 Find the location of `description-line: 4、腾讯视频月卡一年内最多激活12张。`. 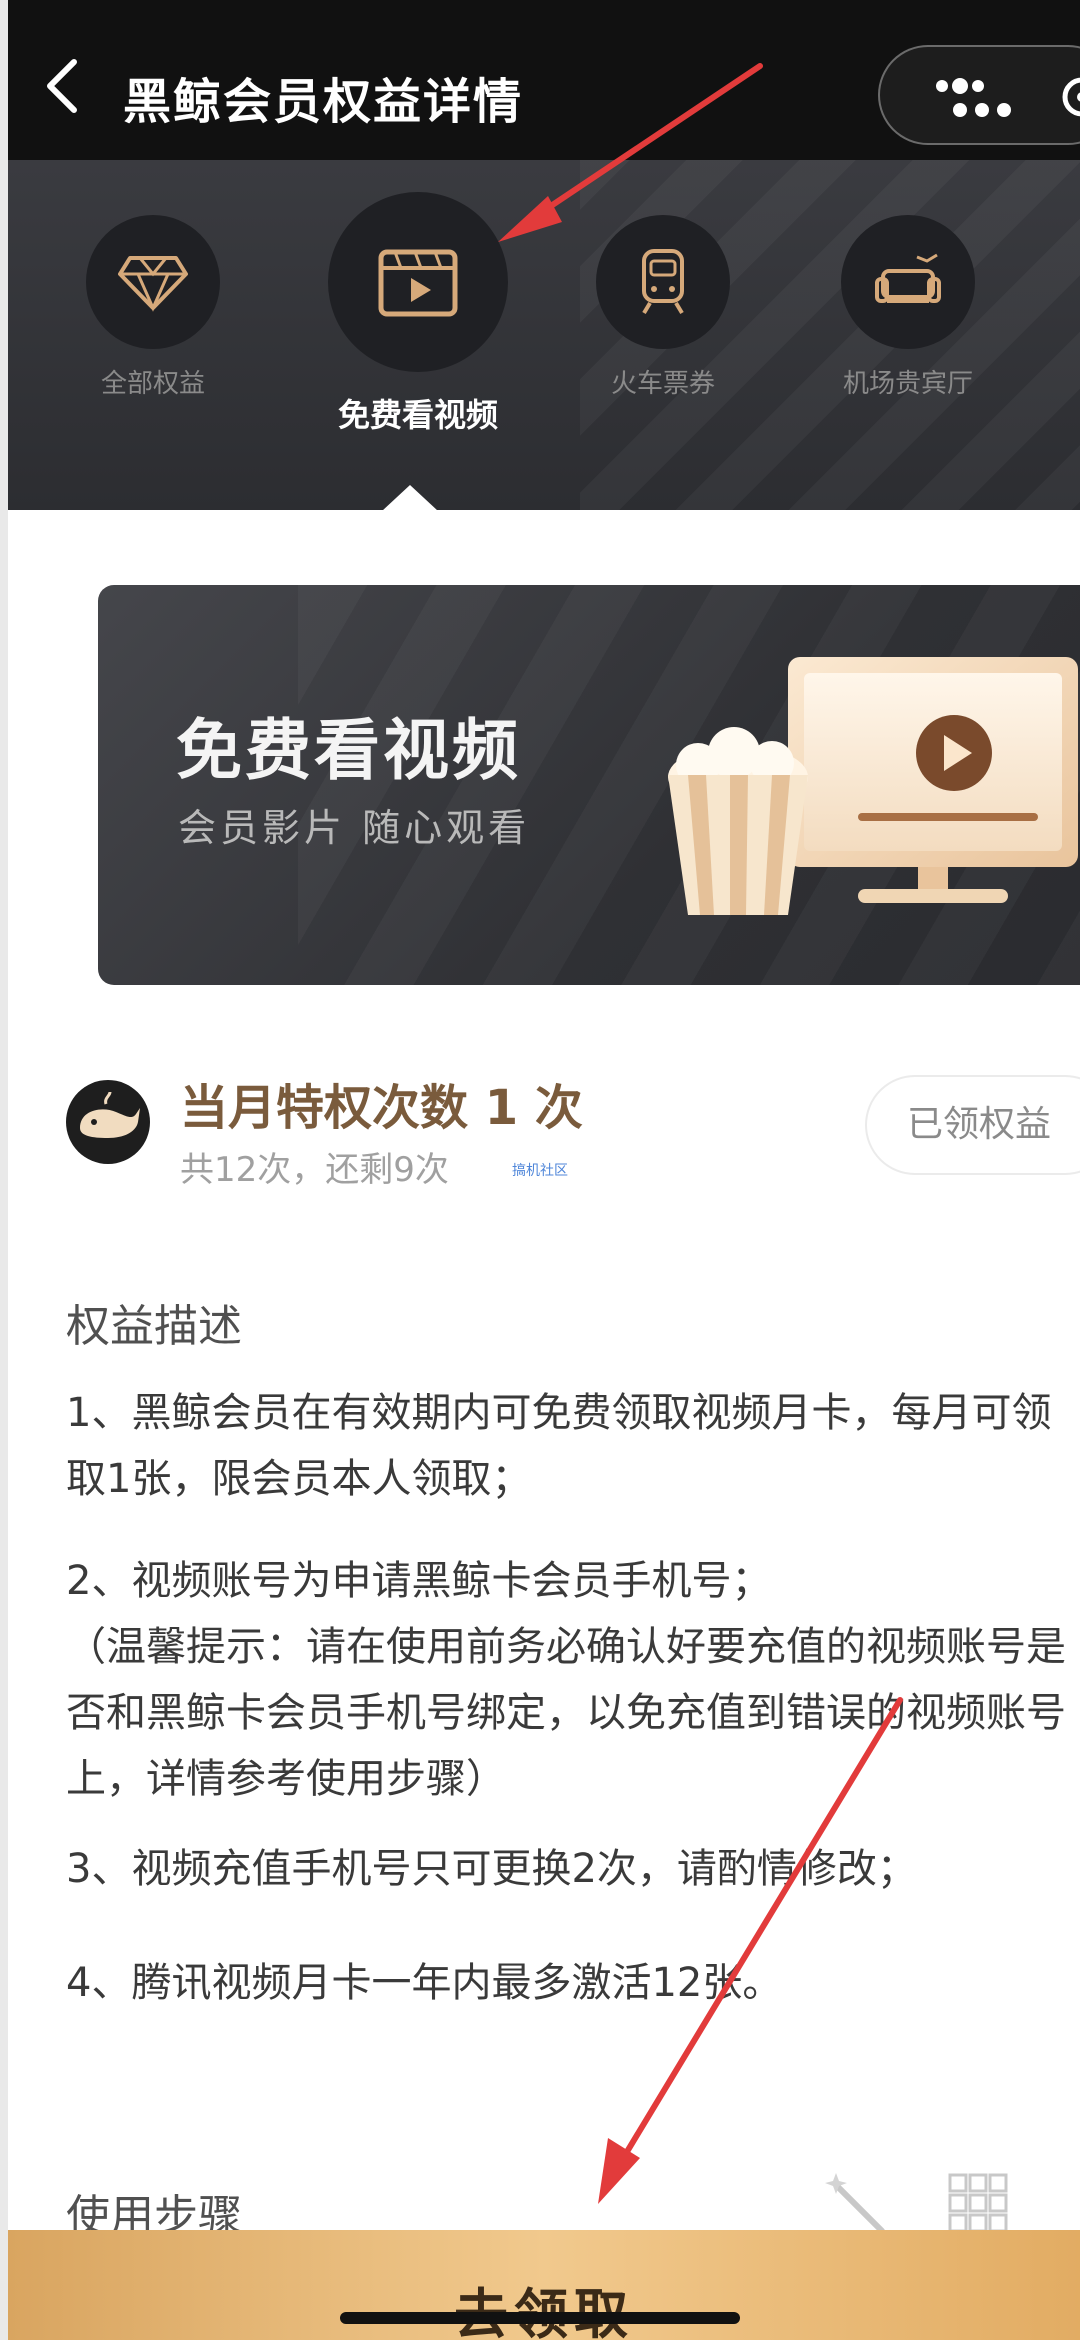

description-line: 4、腾讯视频月卡一年内最多激活12张。 is located at coordinates (424, 1983).